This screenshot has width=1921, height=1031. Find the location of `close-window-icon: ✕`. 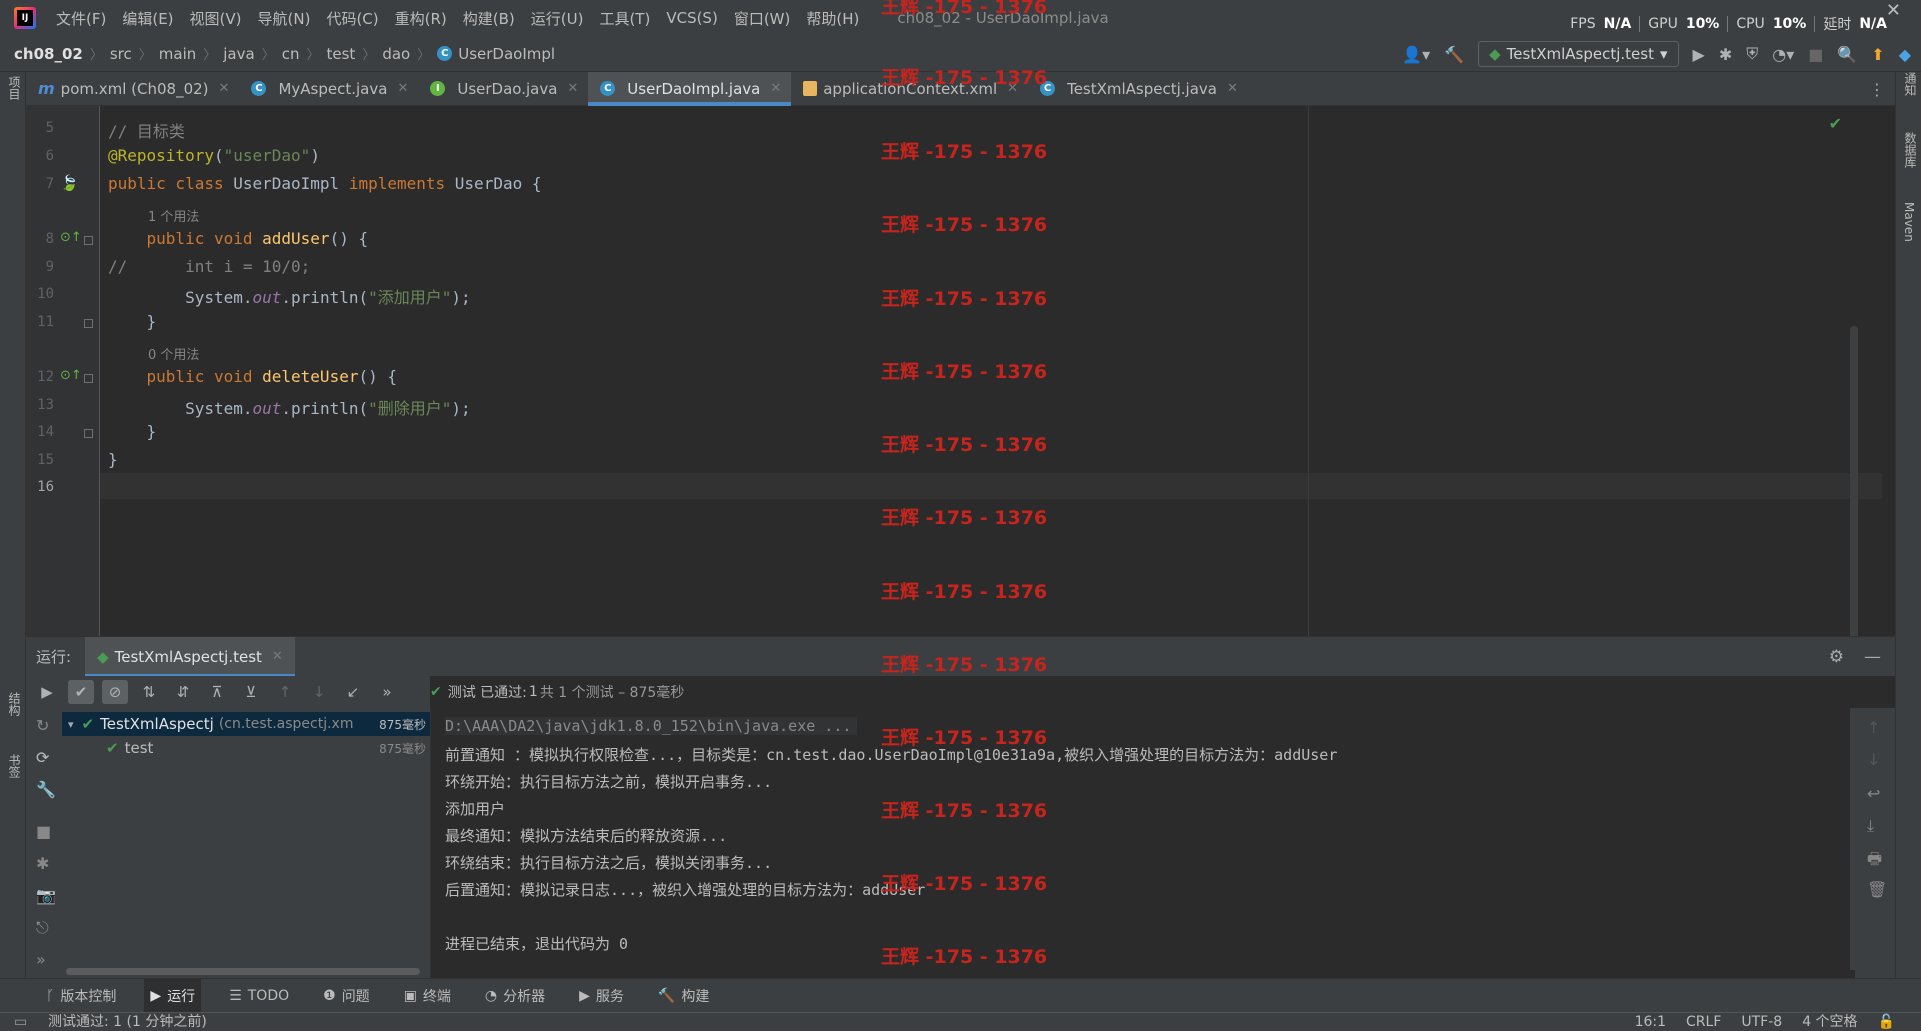

close-window-icon: ✕ is located at coordinates (1893, 10).